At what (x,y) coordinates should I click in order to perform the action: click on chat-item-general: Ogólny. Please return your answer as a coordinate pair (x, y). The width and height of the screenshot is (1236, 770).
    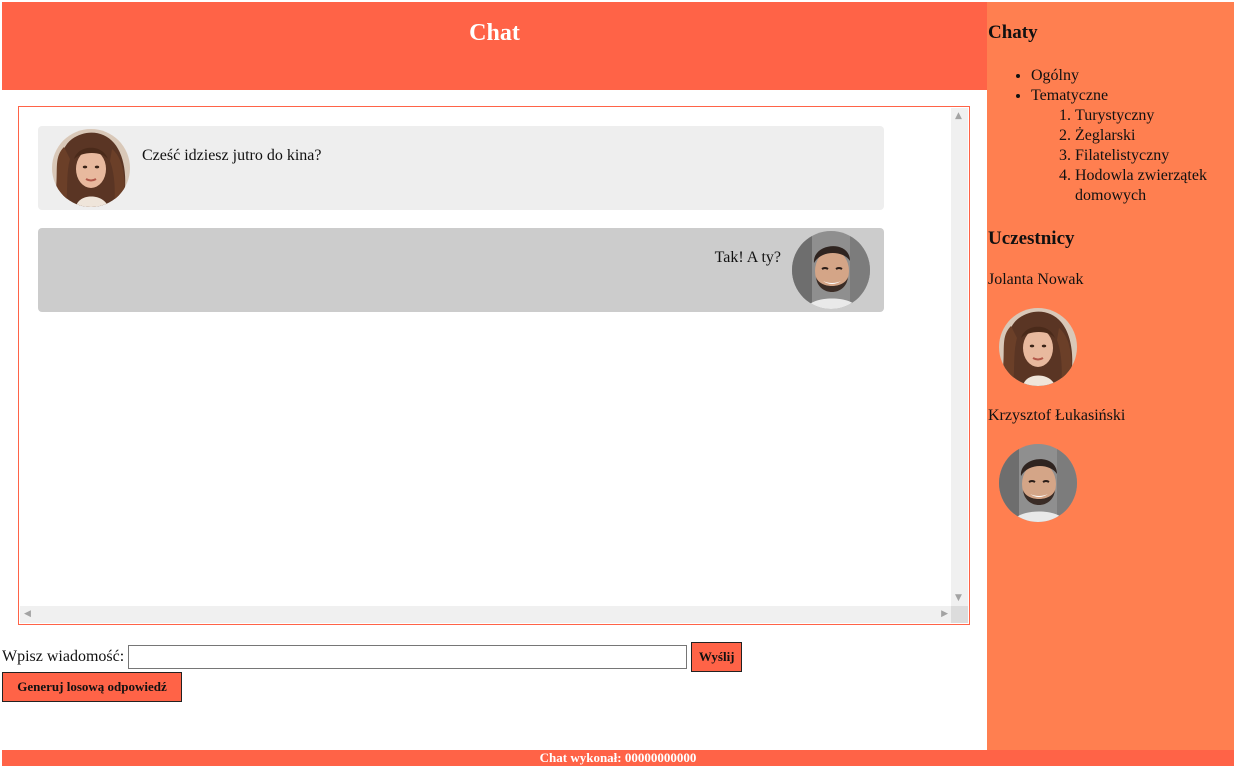
    Looking at the image, I should click on (1132, 76).